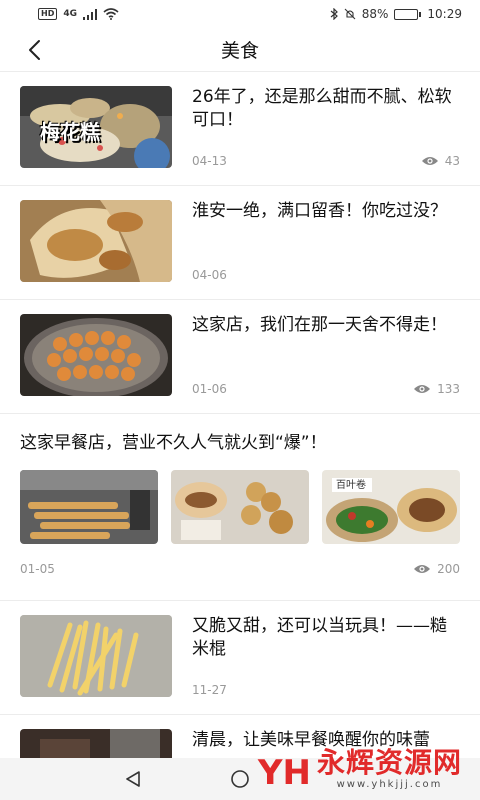 This screenshot has width=480, height=800. I want to click on battery-percent: 88%, so click(375, 14).